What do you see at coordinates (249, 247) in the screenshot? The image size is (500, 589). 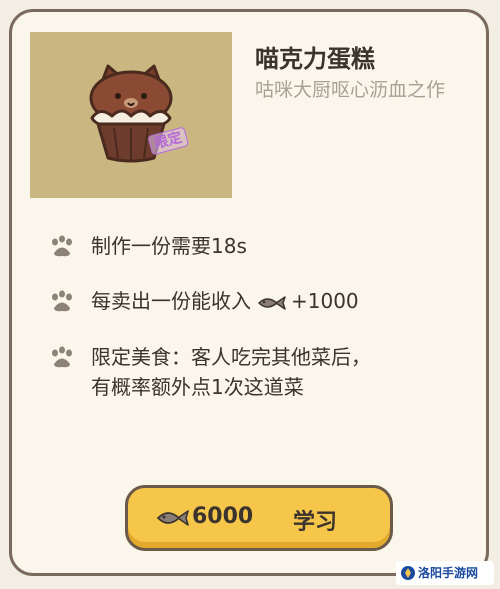 I see `detail-row-craft-time: 制作一份需要18s` at bounding box center [249, 247].